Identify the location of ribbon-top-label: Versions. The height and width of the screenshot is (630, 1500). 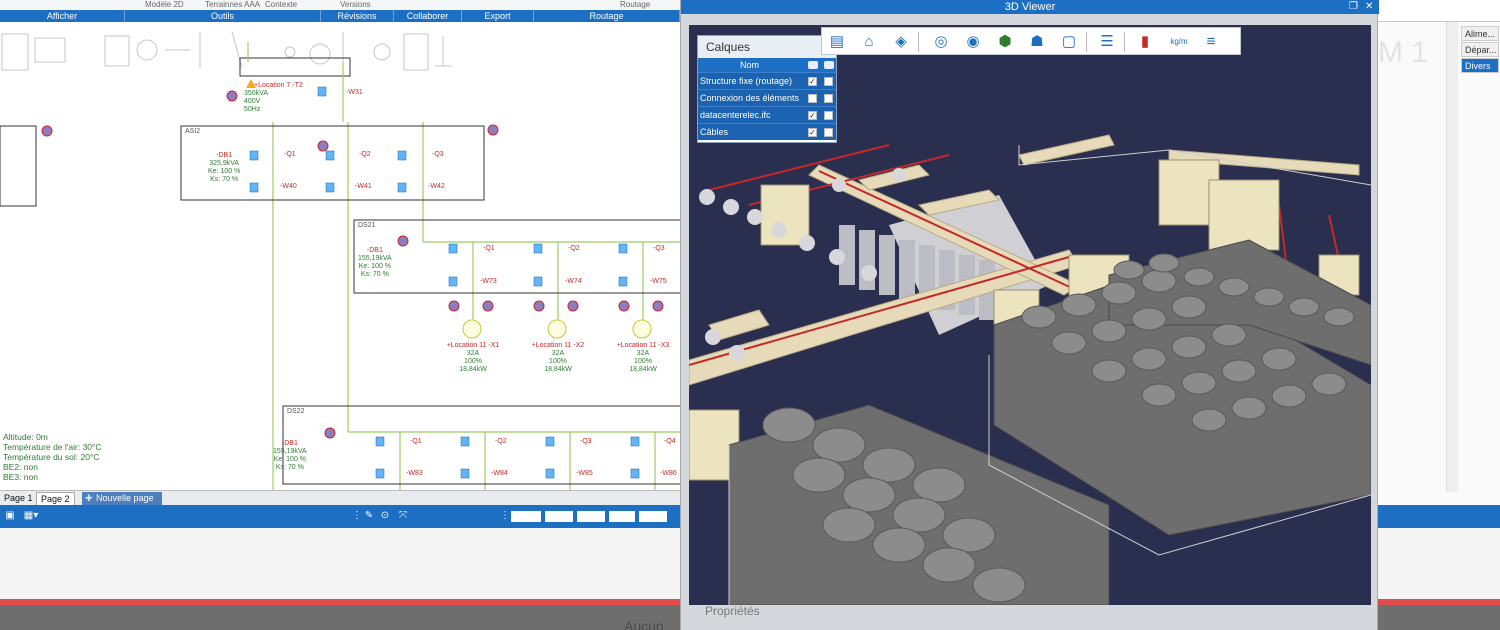
(355, 4).